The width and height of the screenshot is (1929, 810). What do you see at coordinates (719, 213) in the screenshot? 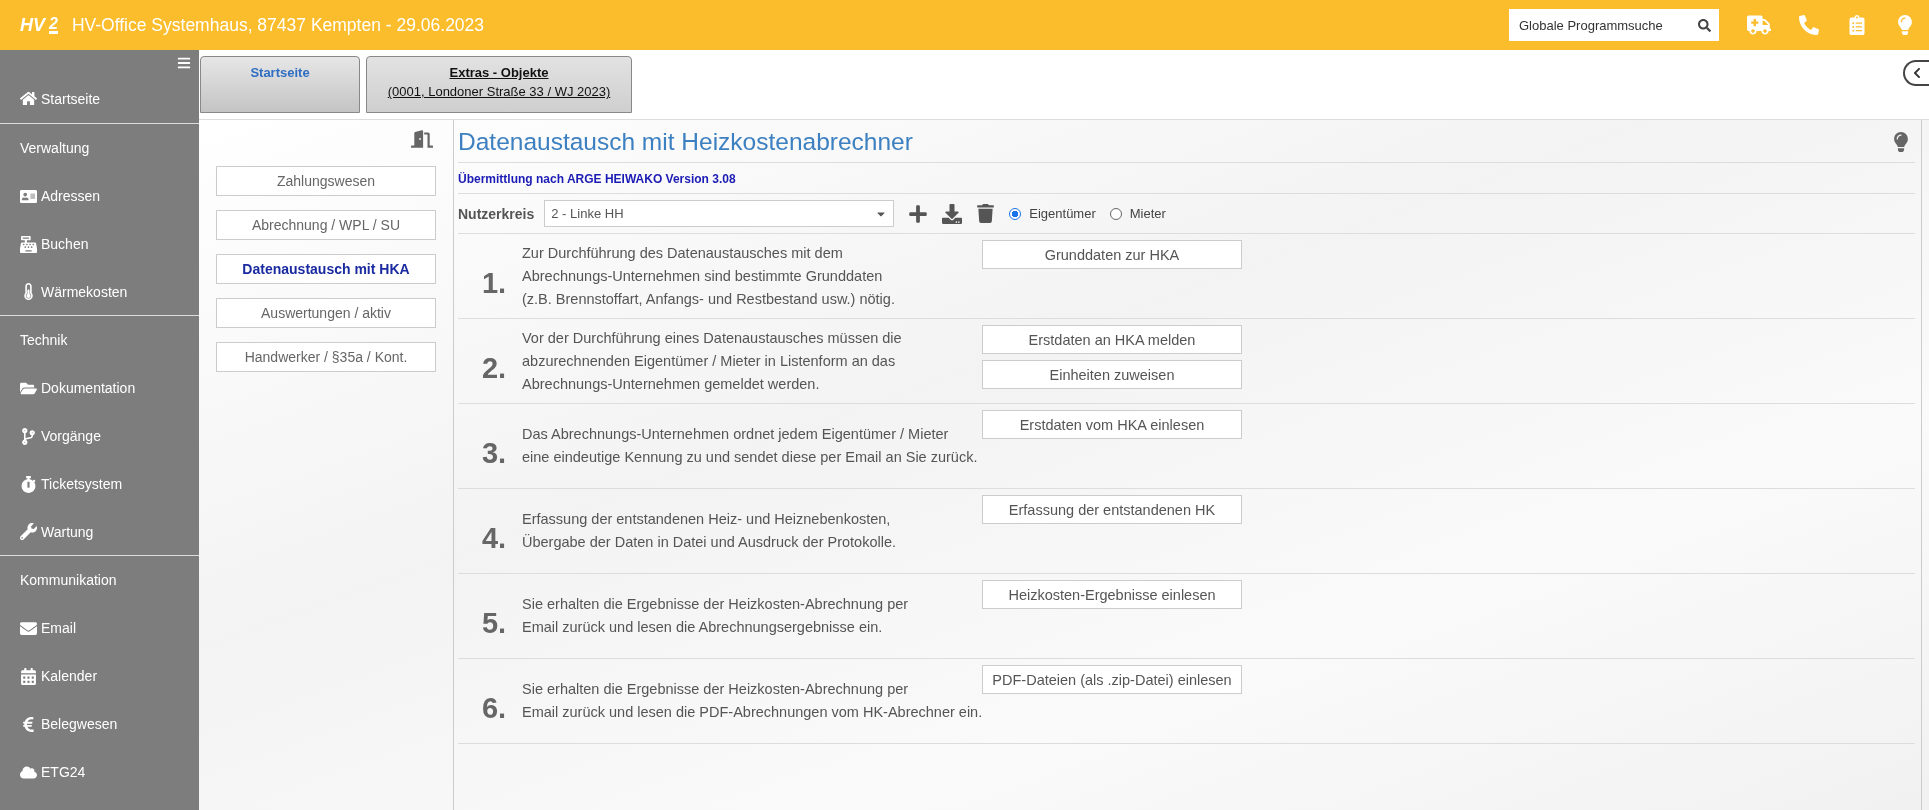
I see `nutzerkreis-dropdown: 2 - Linke HH` at bounding box center [719, 213].